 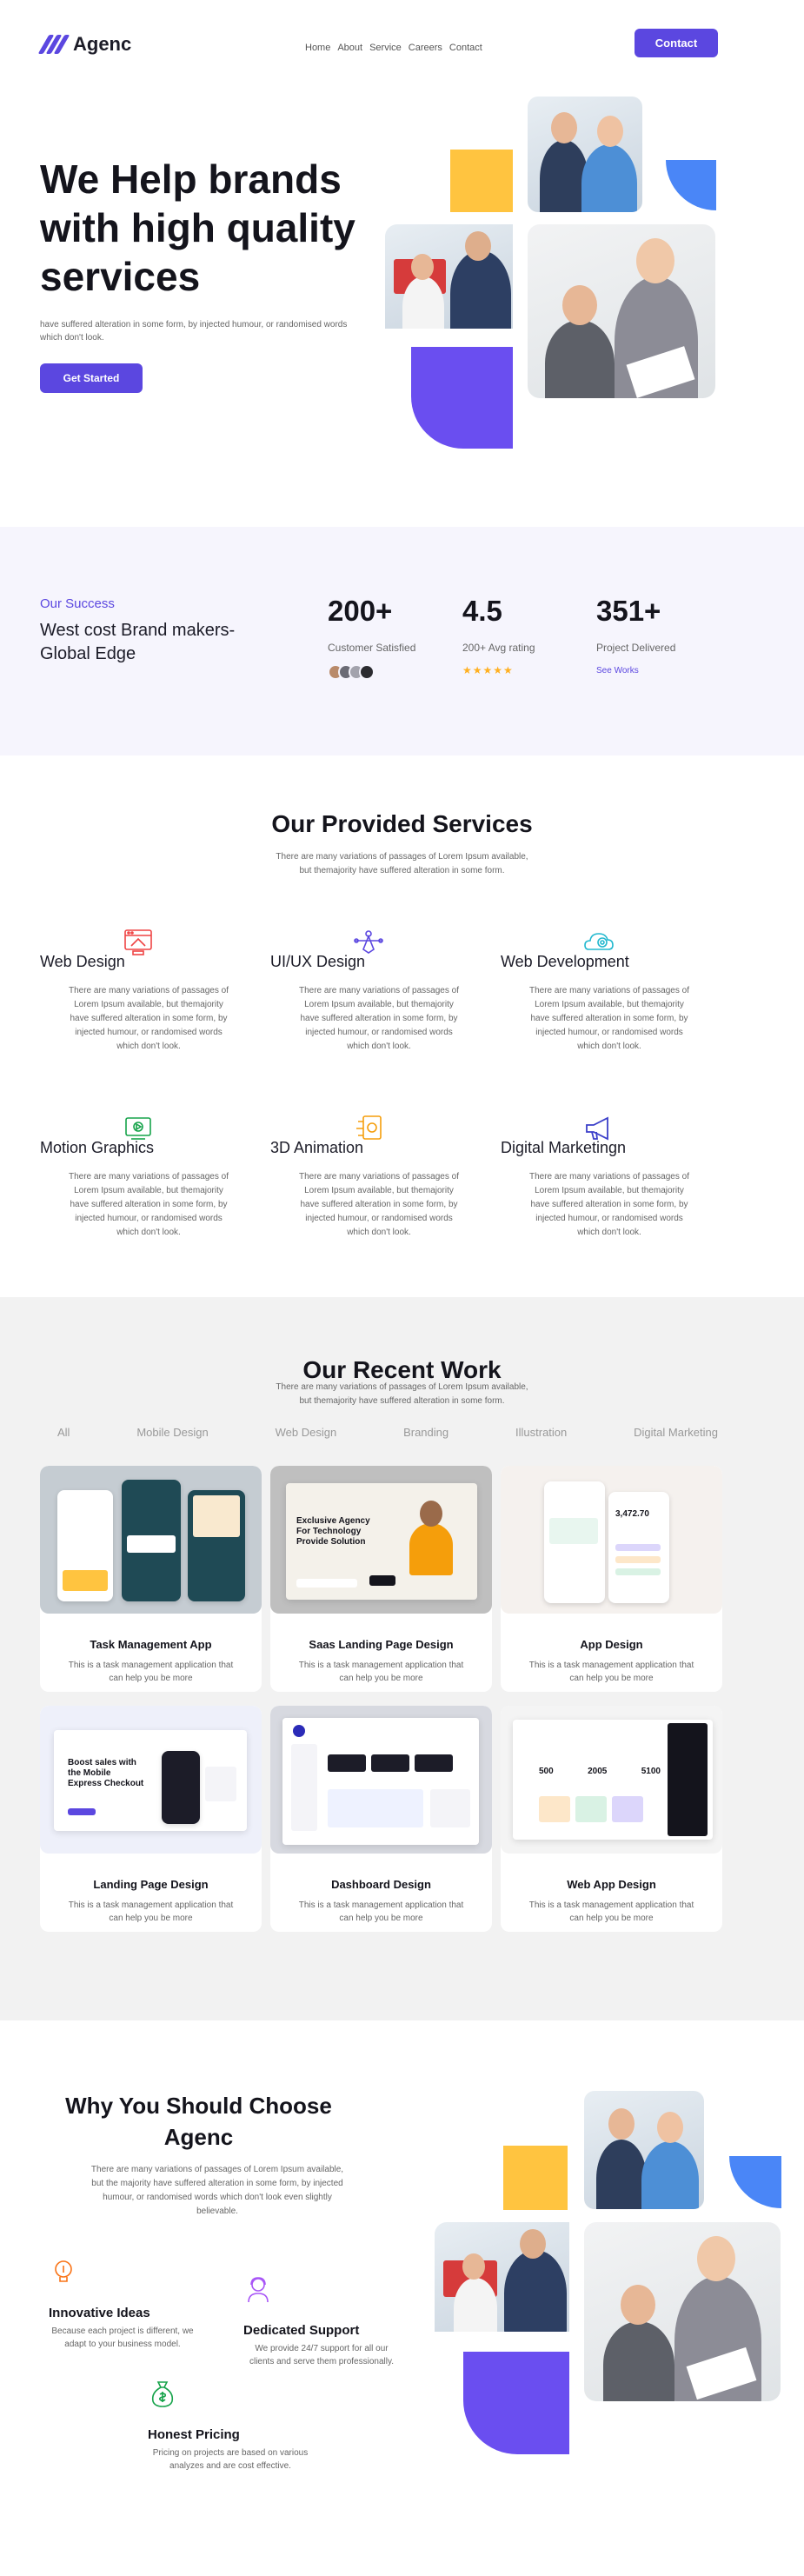 What do you see at coordinates (371, 637) in the screenshot?
I see `stat-customers: 200+ Customer Satisfied` at bounding box center [371, 637].